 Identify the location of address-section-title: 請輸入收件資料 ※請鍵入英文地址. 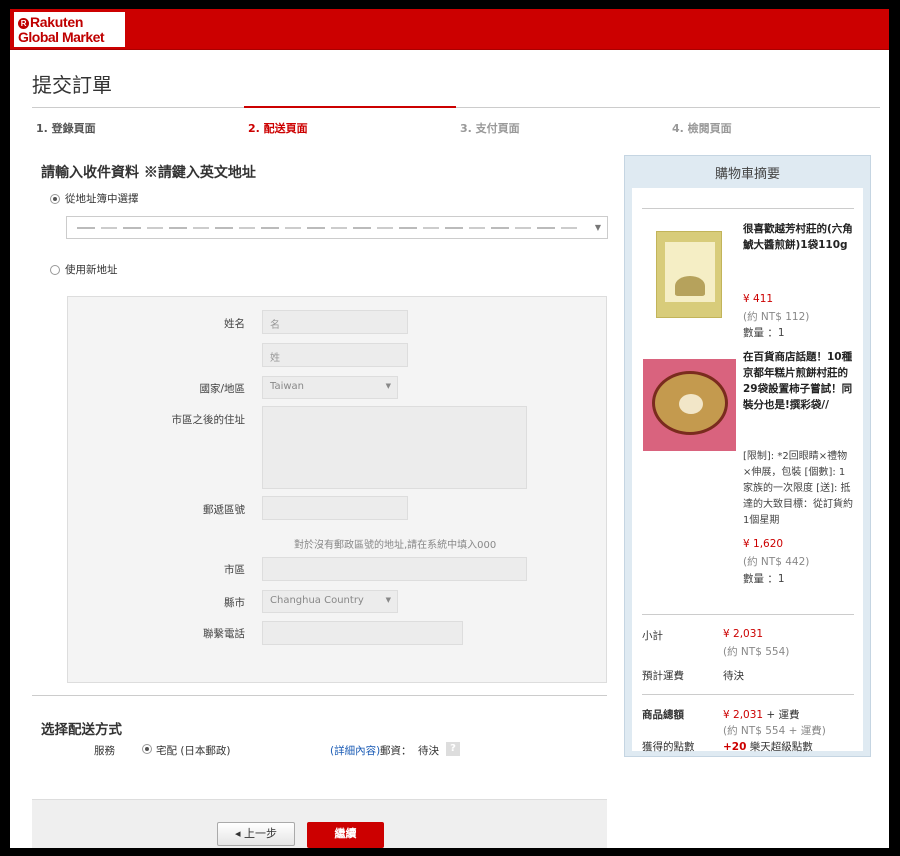
(148, 173).